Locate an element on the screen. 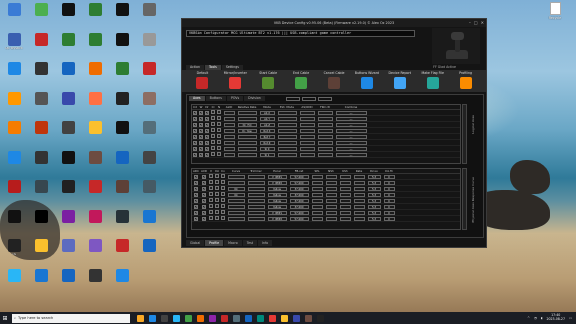 The height and width of the screenshot is (324, 576). bottom-tab: Global is located at coordinates (195, 243).